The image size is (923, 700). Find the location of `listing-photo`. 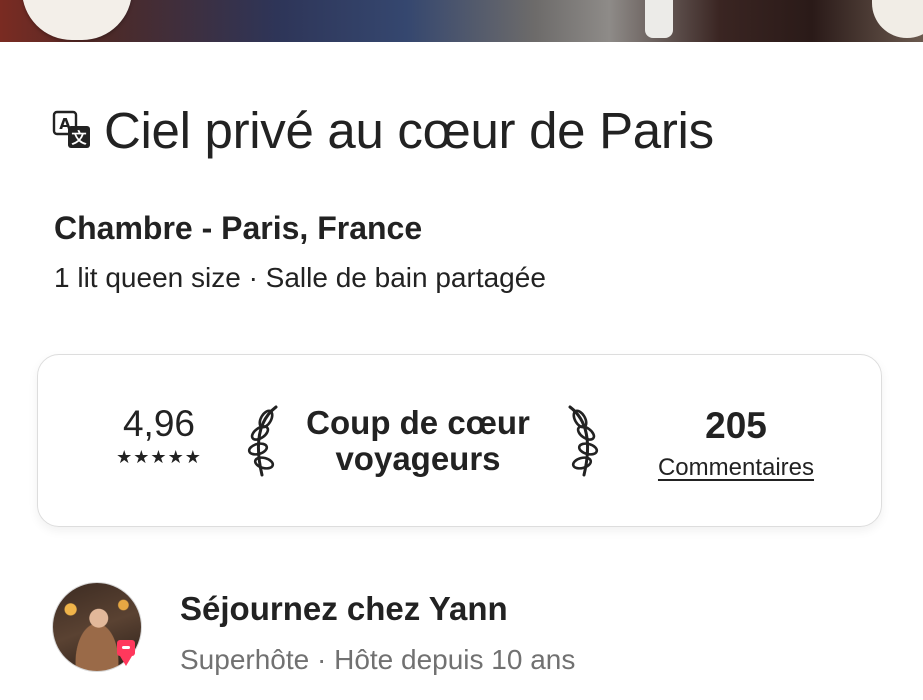

listing-photo is located at coordinates (461, 21).